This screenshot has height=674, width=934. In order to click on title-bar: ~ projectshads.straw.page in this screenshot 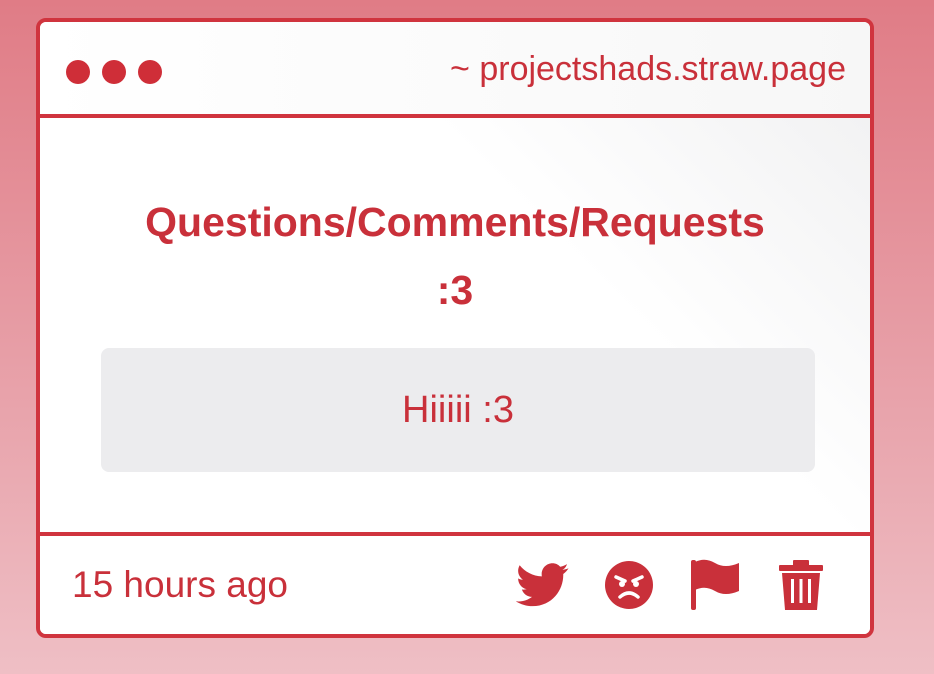, I will do `click(455, 70)`.